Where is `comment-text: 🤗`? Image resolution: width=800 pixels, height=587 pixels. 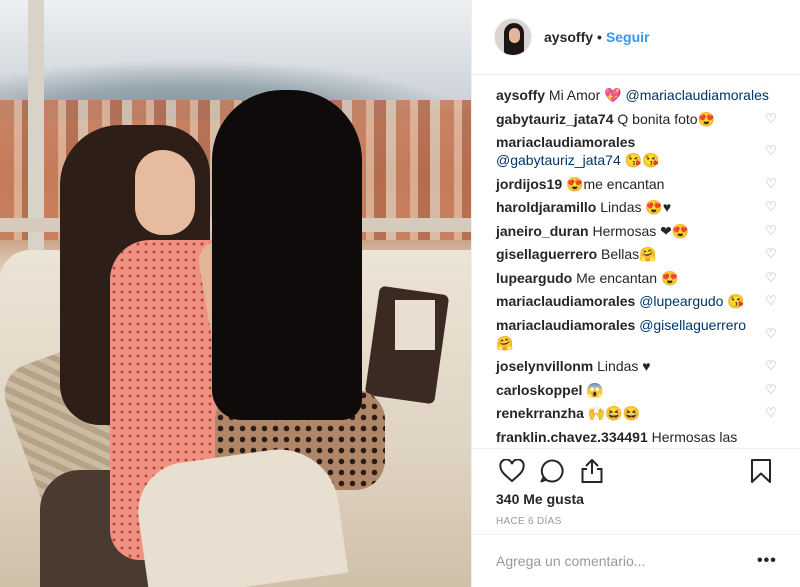 comment-text: 🤗 is located at coordinates (505, 342).